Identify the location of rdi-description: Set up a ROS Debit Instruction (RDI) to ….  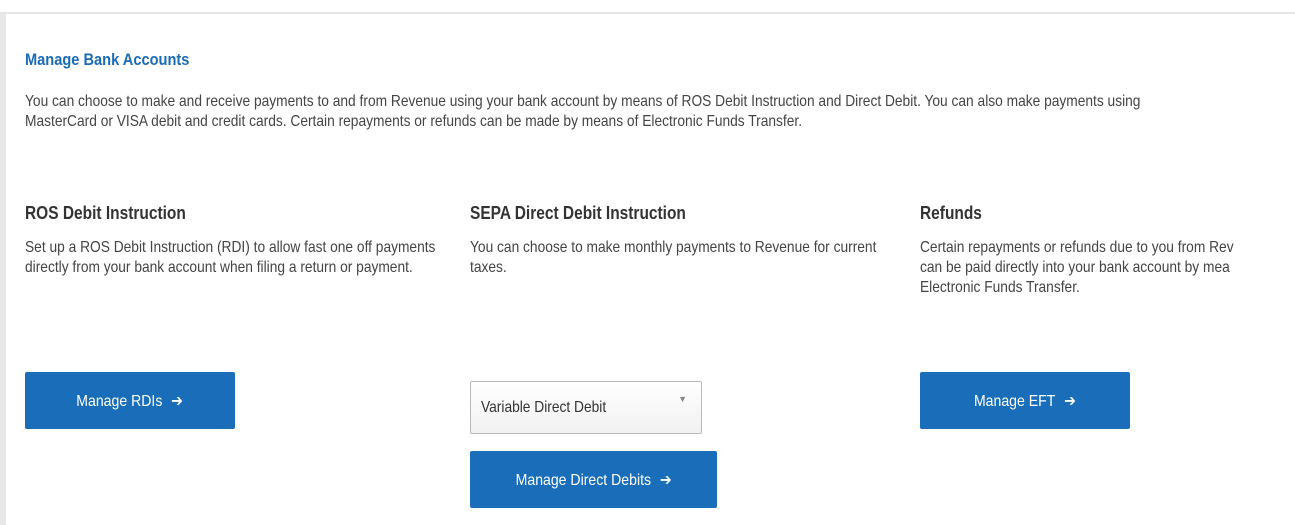
(230, 257).